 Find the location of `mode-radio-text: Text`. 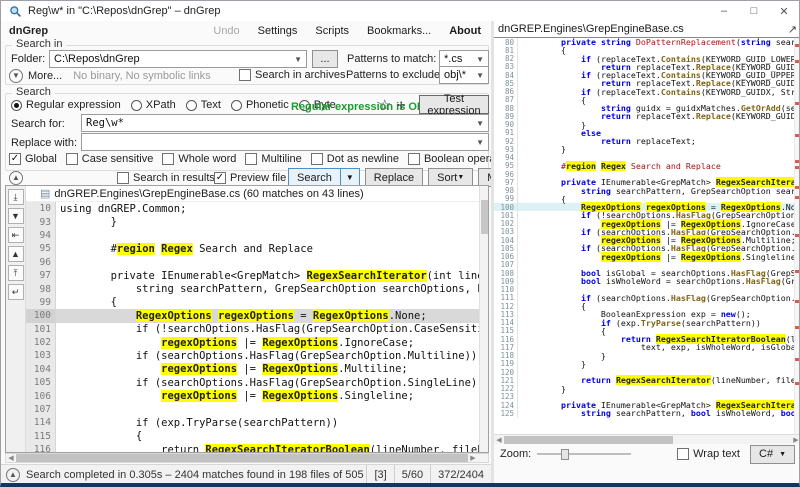

mode-radio-text: Text is located at coordinates (203, 105).